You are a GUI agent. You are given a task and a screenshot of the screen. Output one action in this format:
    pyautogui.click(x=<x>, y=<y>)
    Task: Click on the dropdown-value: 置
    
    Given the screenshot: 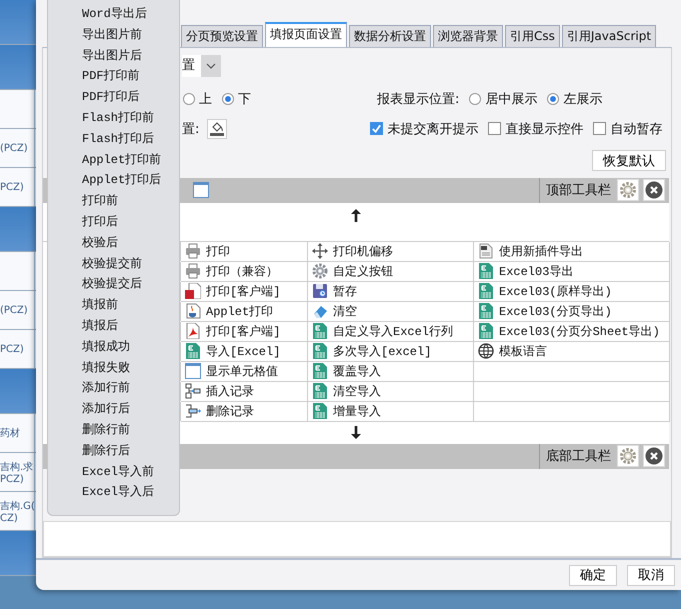 What is the action you would take?
    pyautogui.click(x=189, y=66)
    